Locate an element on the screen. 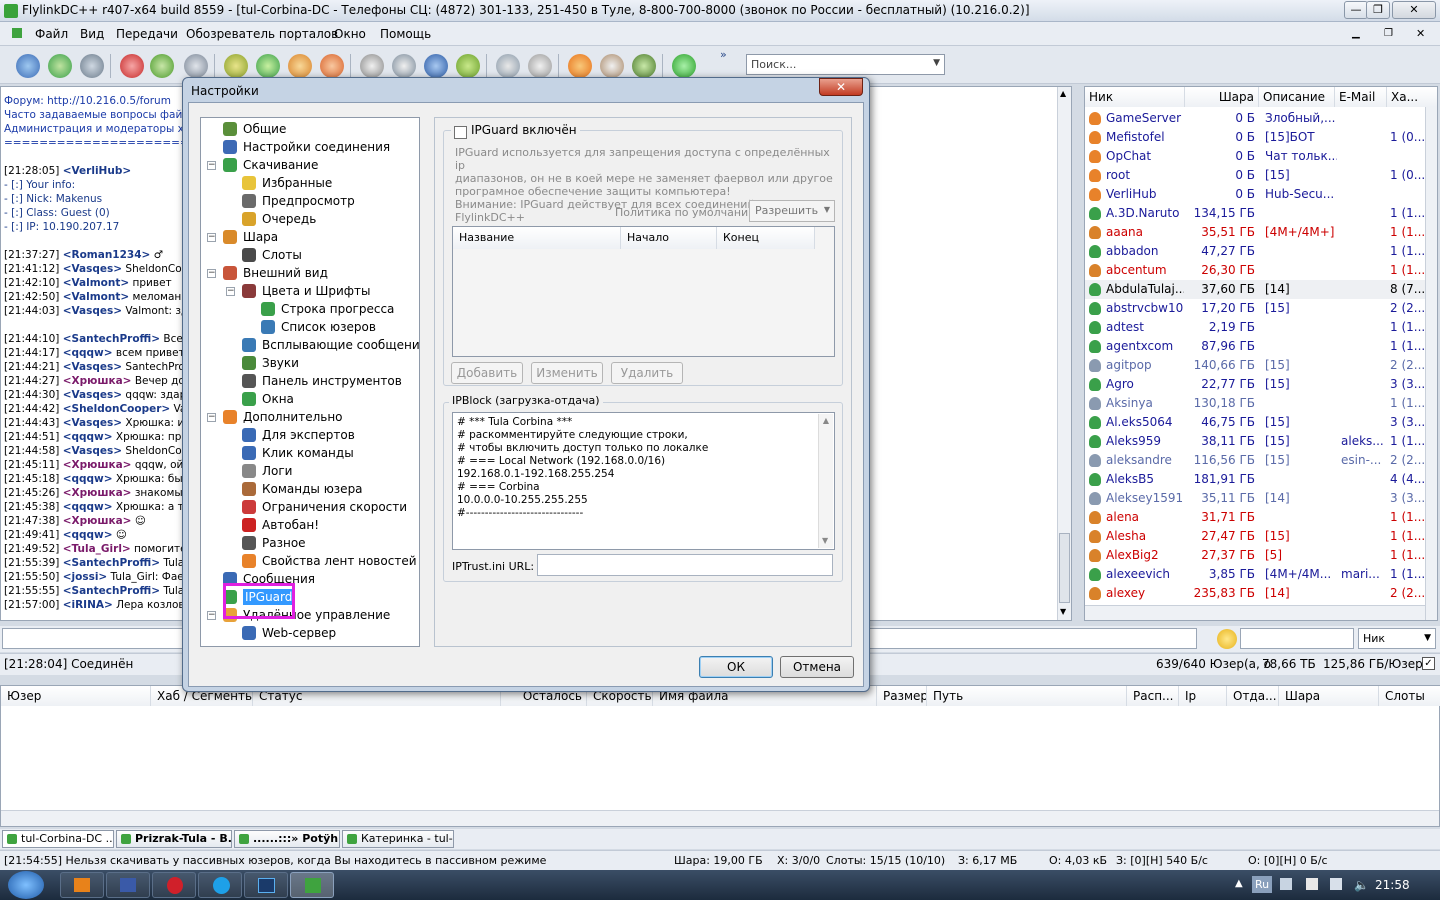 This screenshot has width=1440, height=900. start-button is located at coordinates (26, 885).